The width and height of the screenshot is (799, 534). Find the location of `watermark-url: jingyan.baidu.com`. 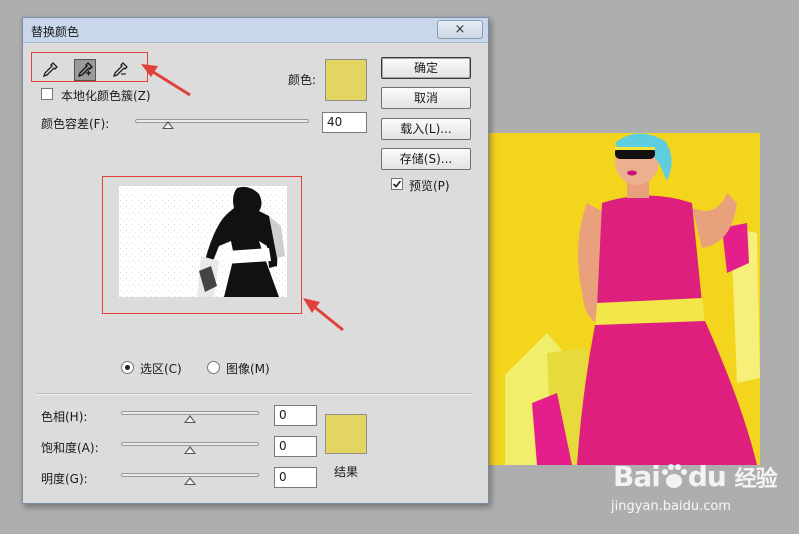

watermark-url: jingyan.baidu.com is located at coordinates (671, 506).